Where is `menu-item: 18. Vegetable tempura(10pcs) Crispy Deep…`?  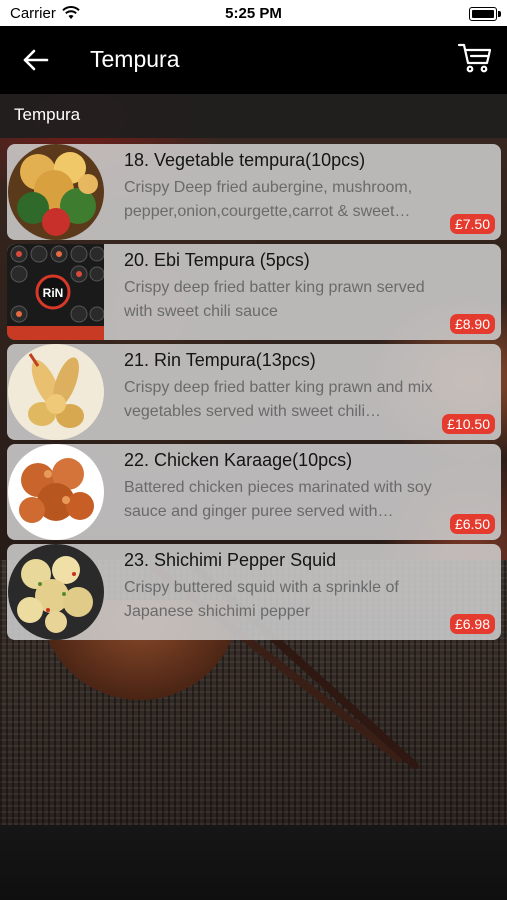
menu-item: 18. Vegetable tempura(10pcs) Crispy Deep… is located at coordinates (254, 192).